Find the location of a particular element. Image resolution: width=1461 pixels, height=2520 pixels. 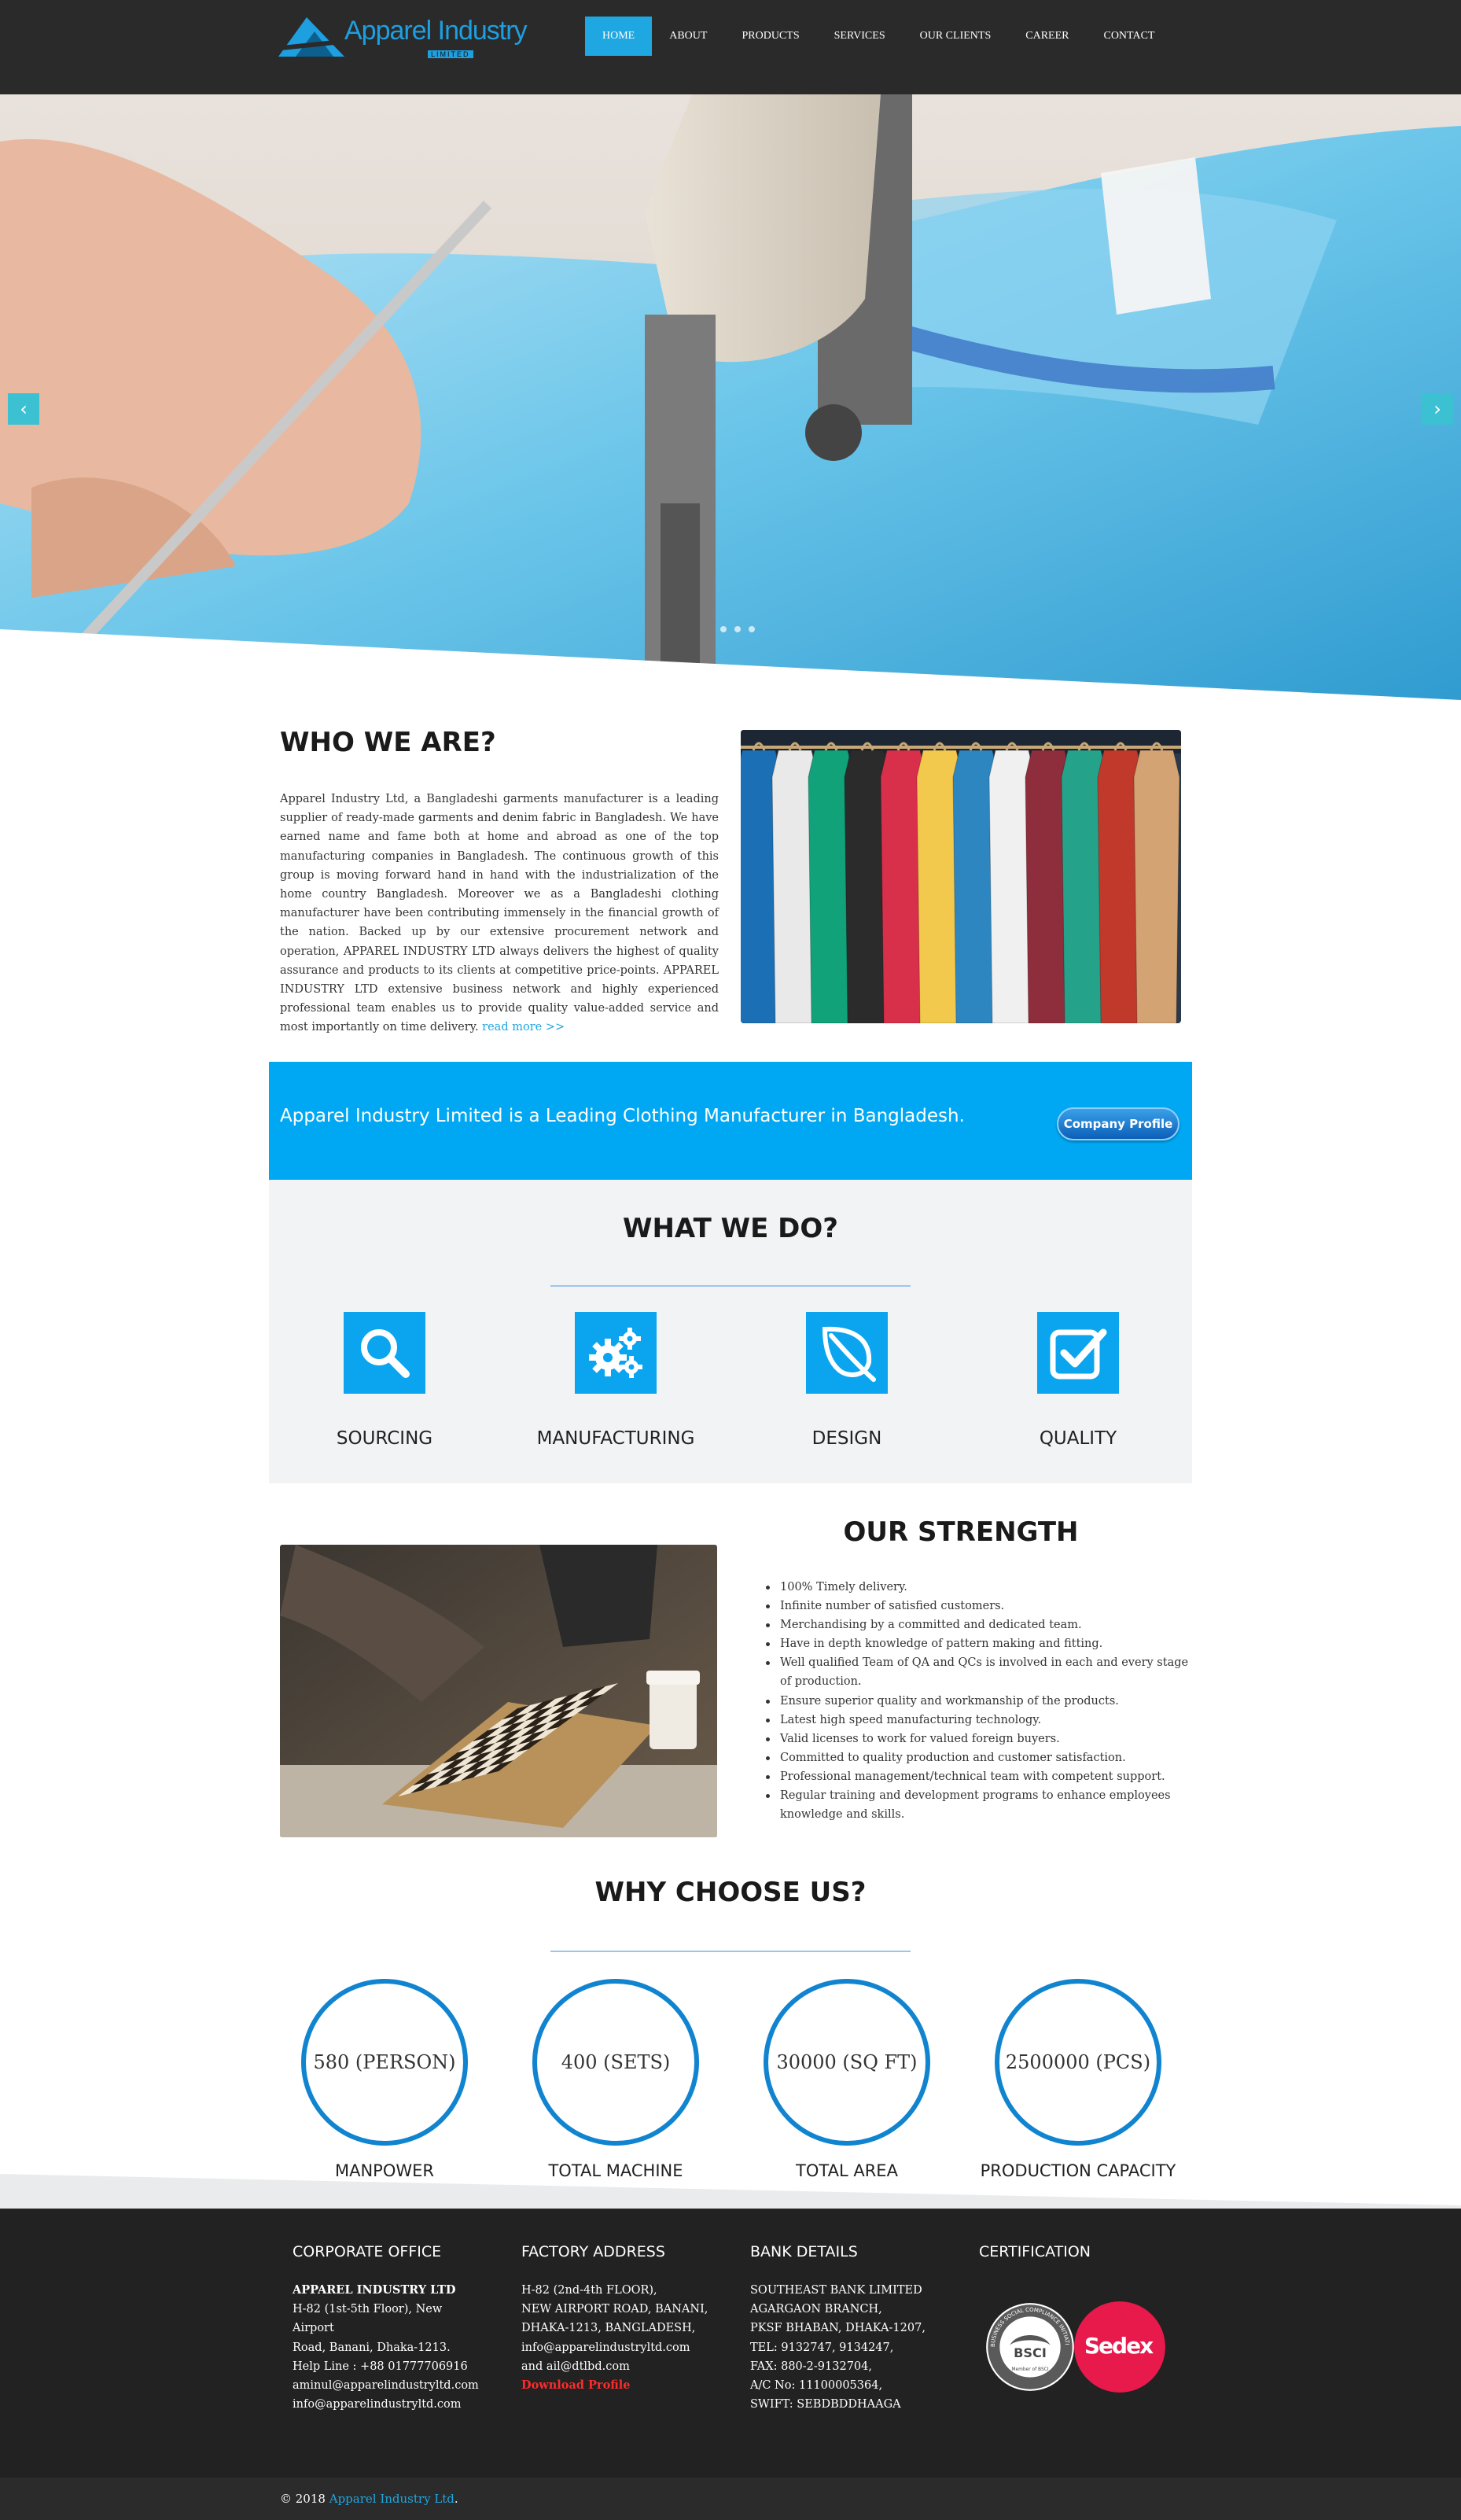

footer-corporate-email: info@apparelindustryltd.com is located at coordinates (403, 2404).